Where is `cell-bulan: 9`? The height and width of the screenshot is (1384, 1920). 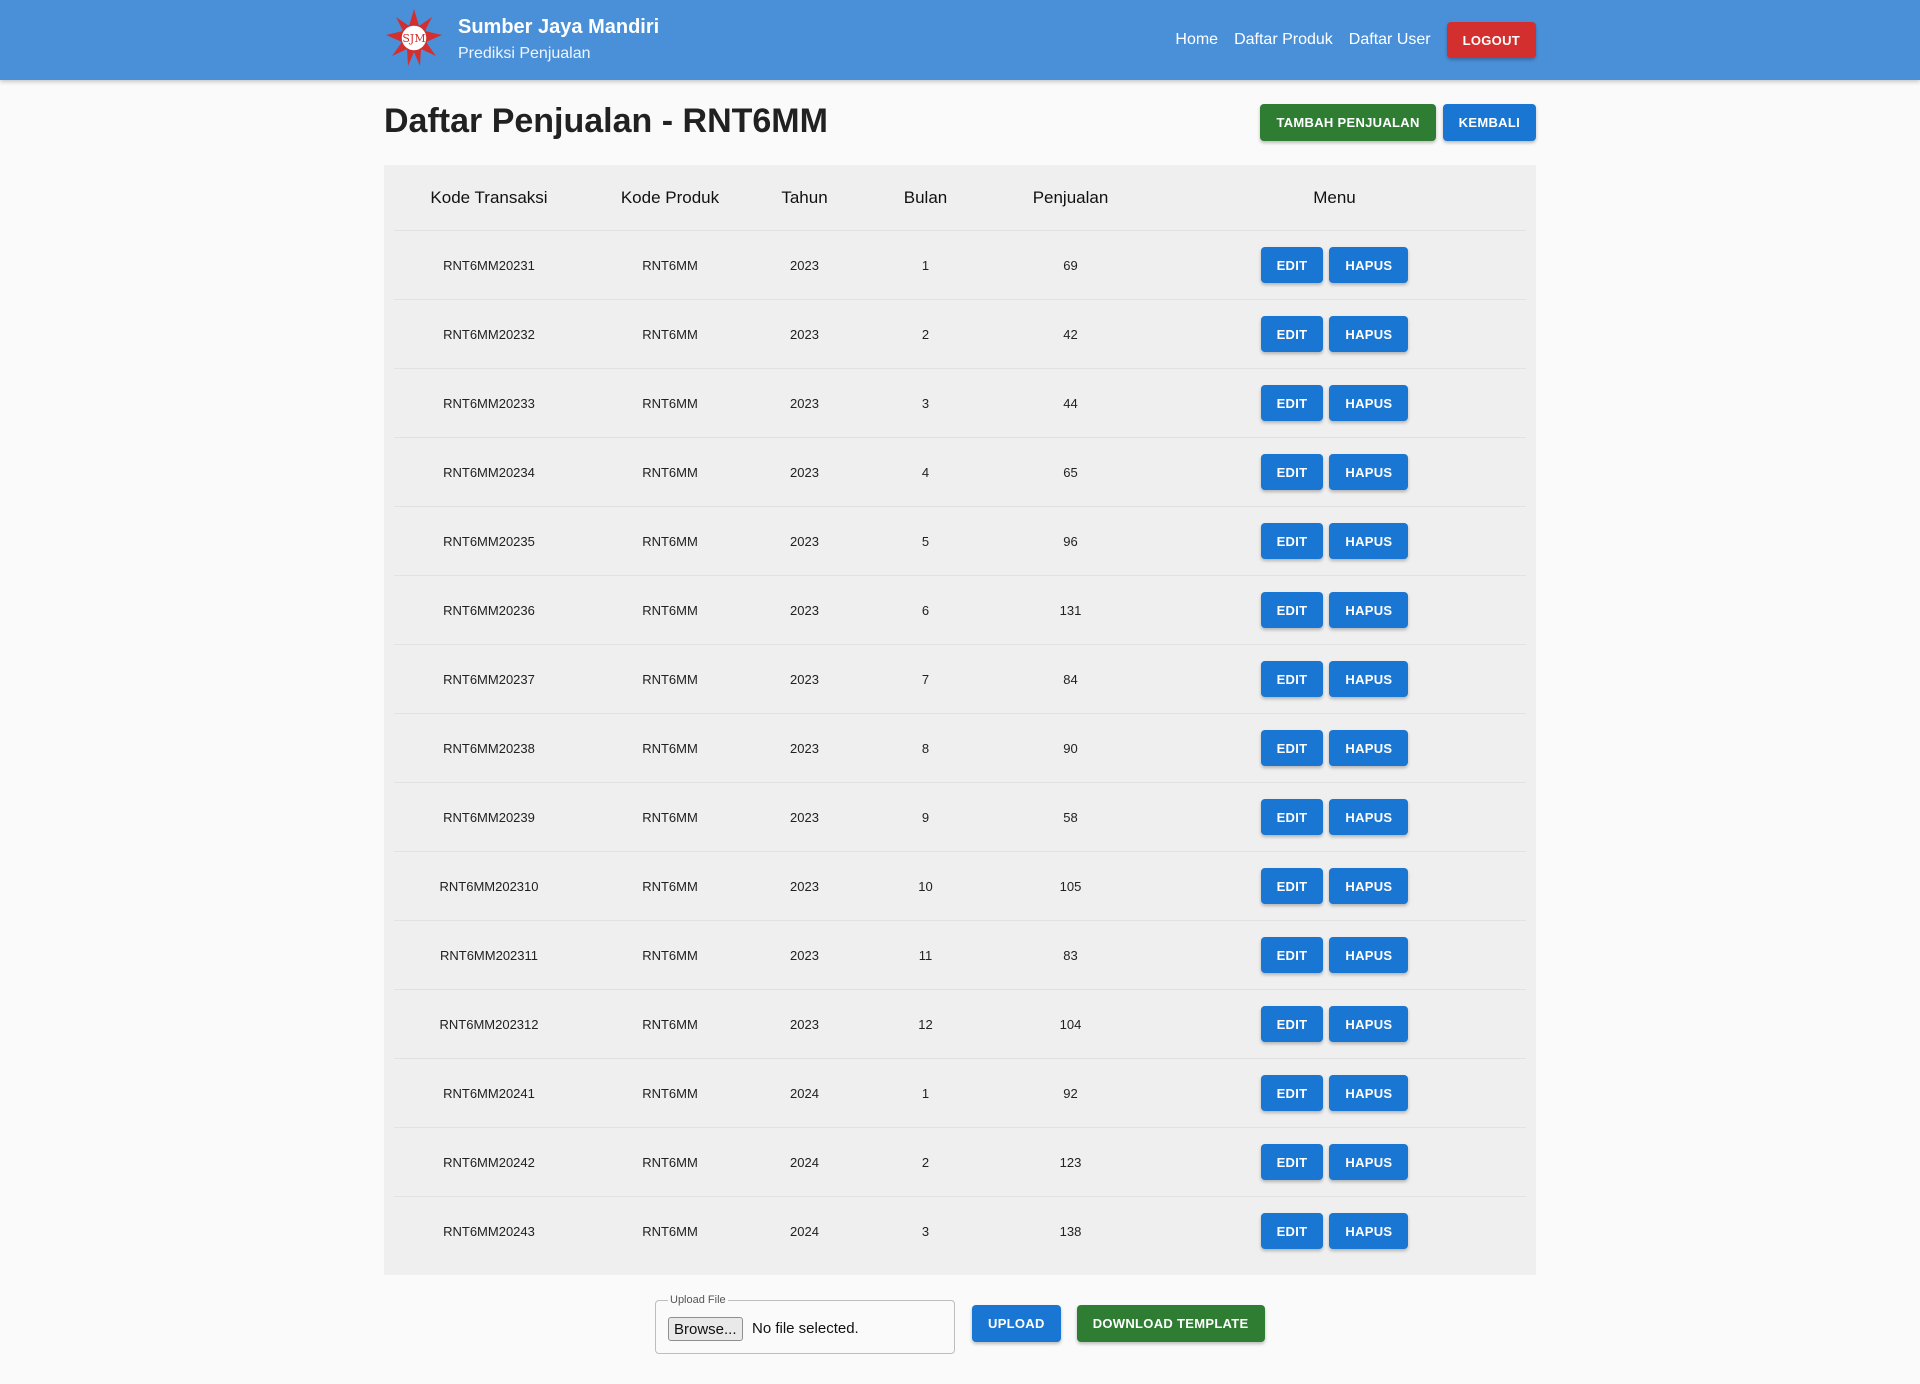
cell-bulan: 9 is located at coordinates (925, 817).